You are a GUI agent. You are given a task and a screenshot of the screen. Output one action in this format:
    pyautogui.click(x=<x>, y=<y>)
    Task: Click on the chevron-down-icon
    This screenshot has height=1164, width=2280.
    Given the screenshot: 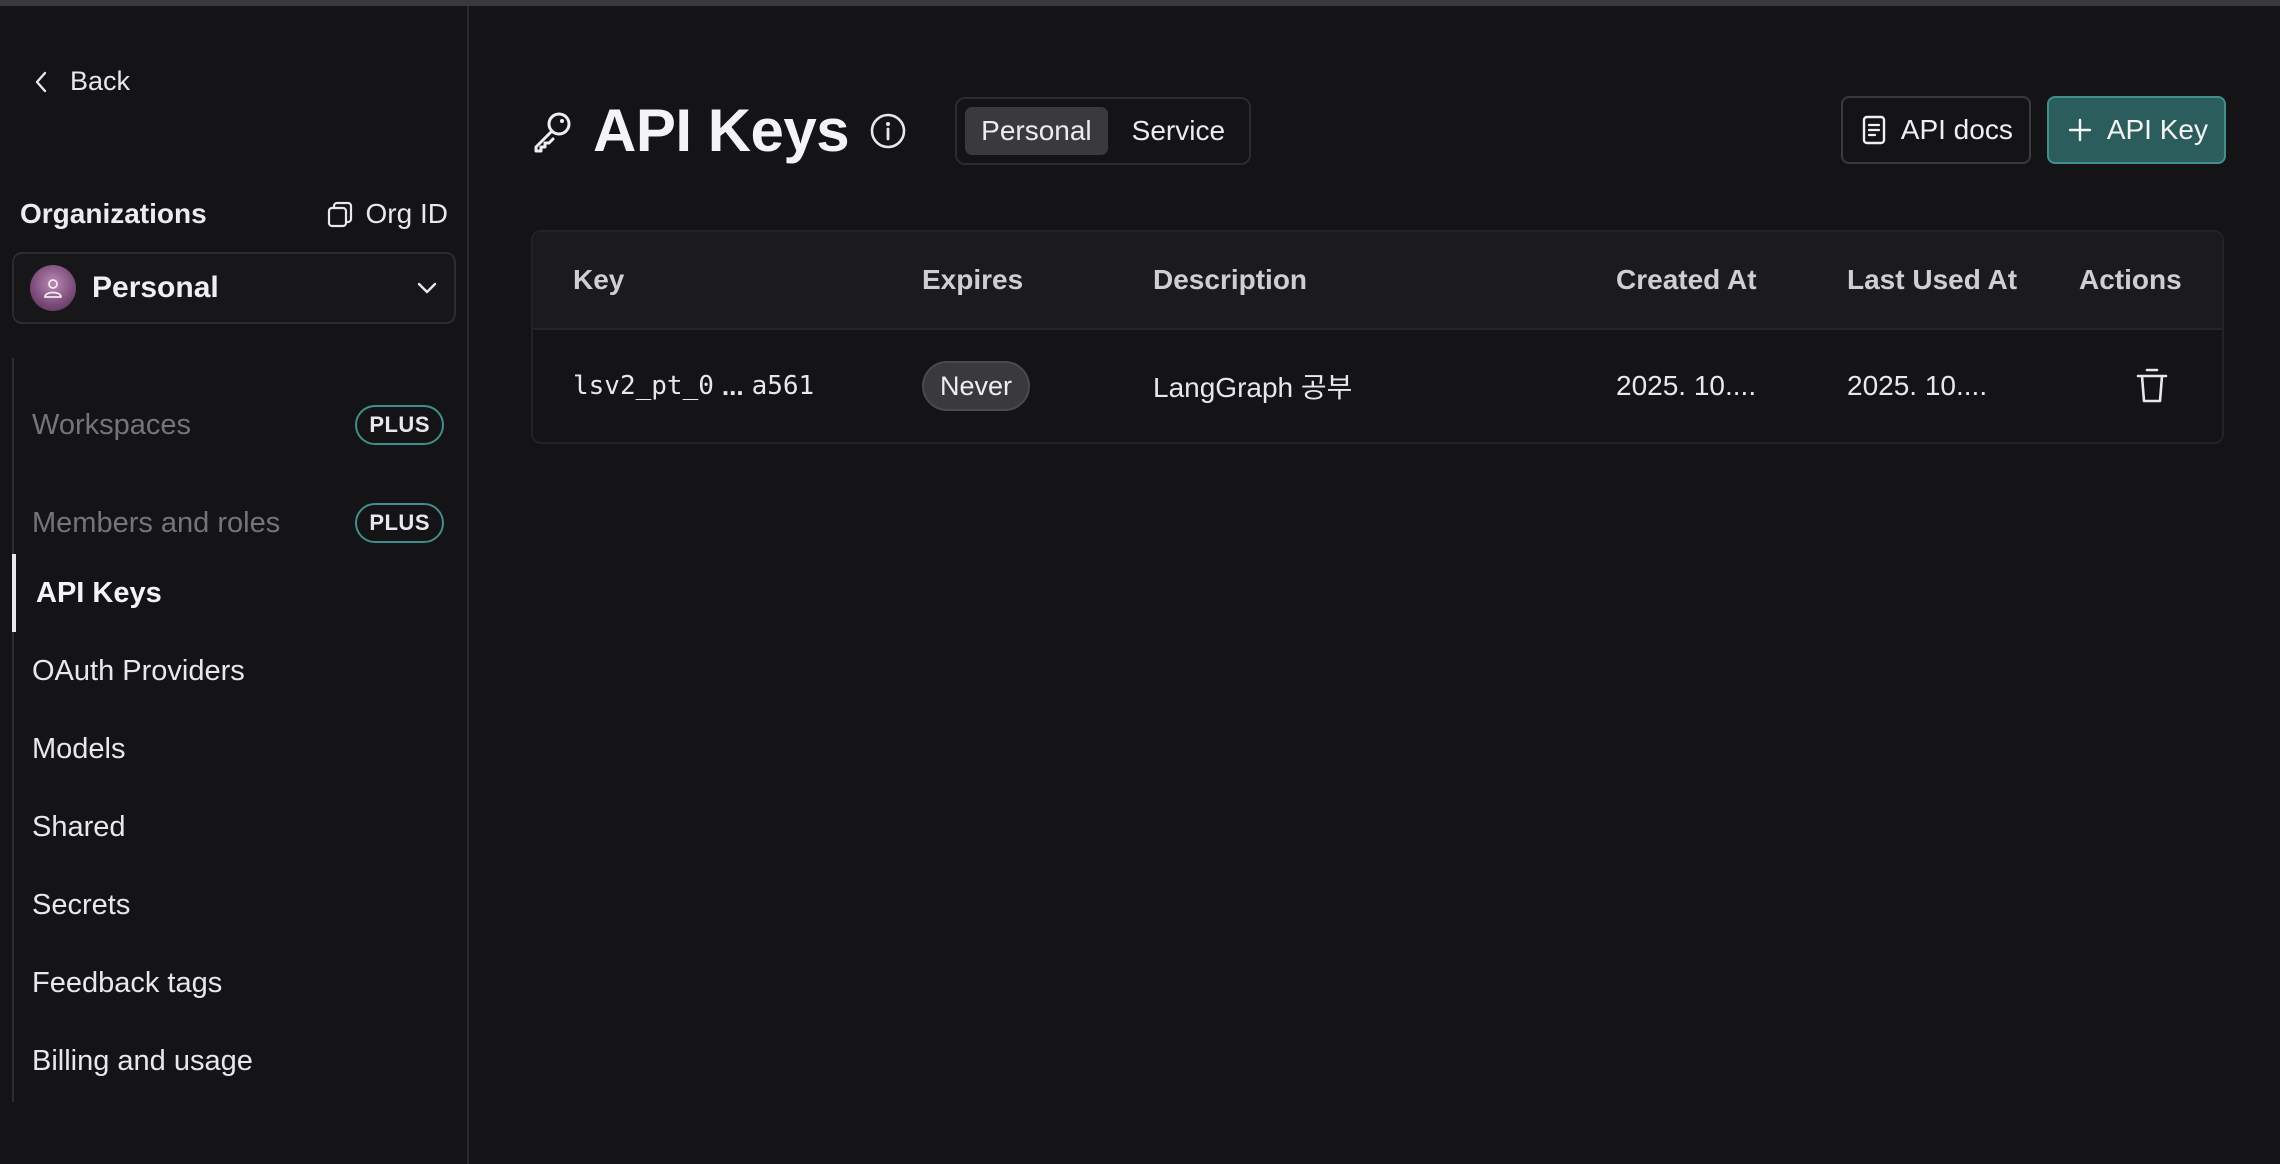 What is the action you would take?
    pyautogui.click(x=427, y=288)
    